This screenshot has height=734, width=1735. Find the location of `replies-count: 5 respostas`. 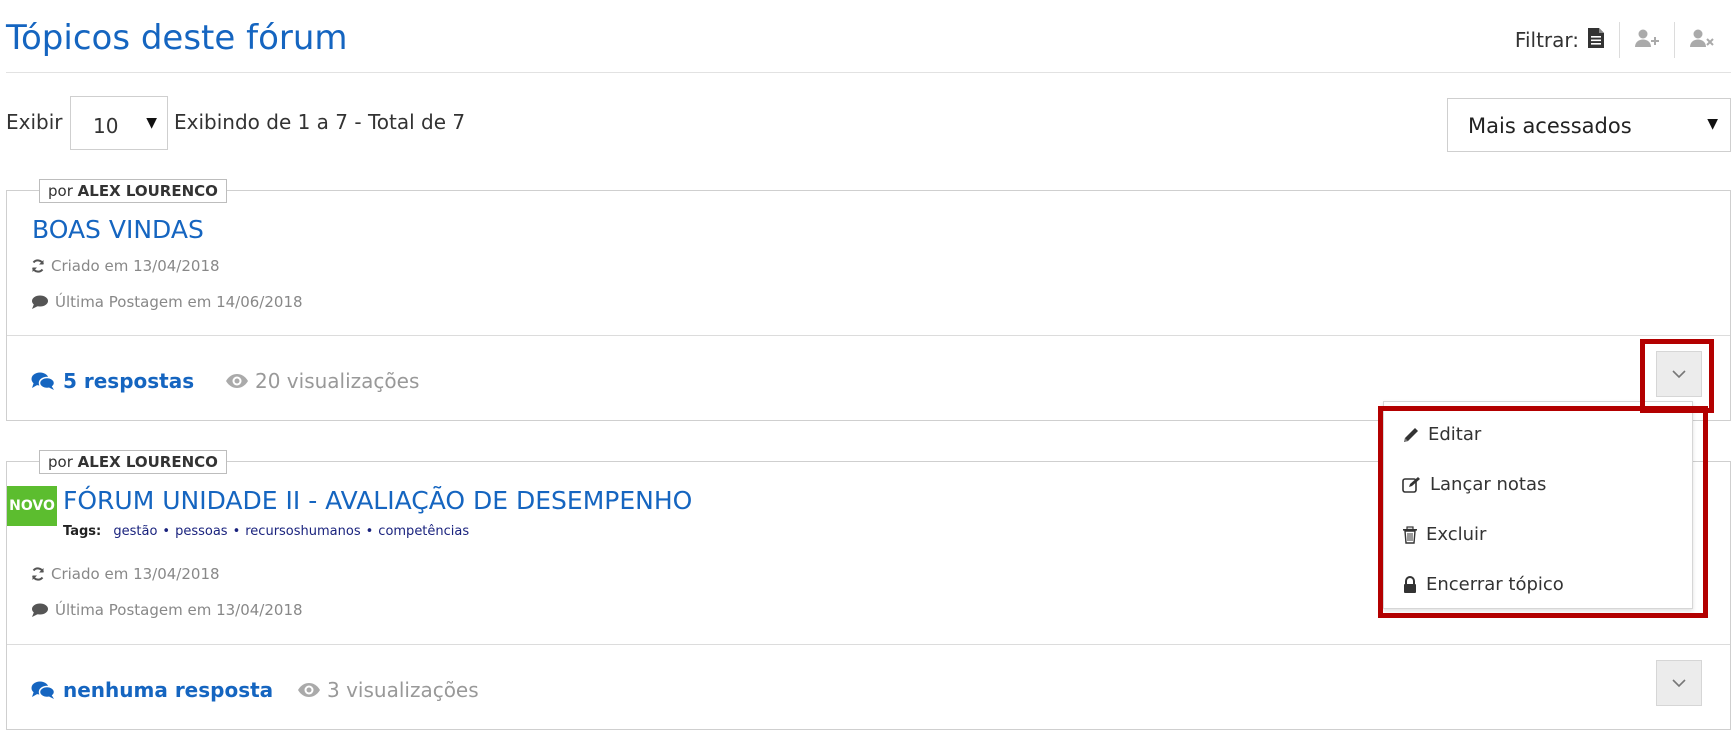

replies-count: 5 respostas is located at coordinates (129, 381).